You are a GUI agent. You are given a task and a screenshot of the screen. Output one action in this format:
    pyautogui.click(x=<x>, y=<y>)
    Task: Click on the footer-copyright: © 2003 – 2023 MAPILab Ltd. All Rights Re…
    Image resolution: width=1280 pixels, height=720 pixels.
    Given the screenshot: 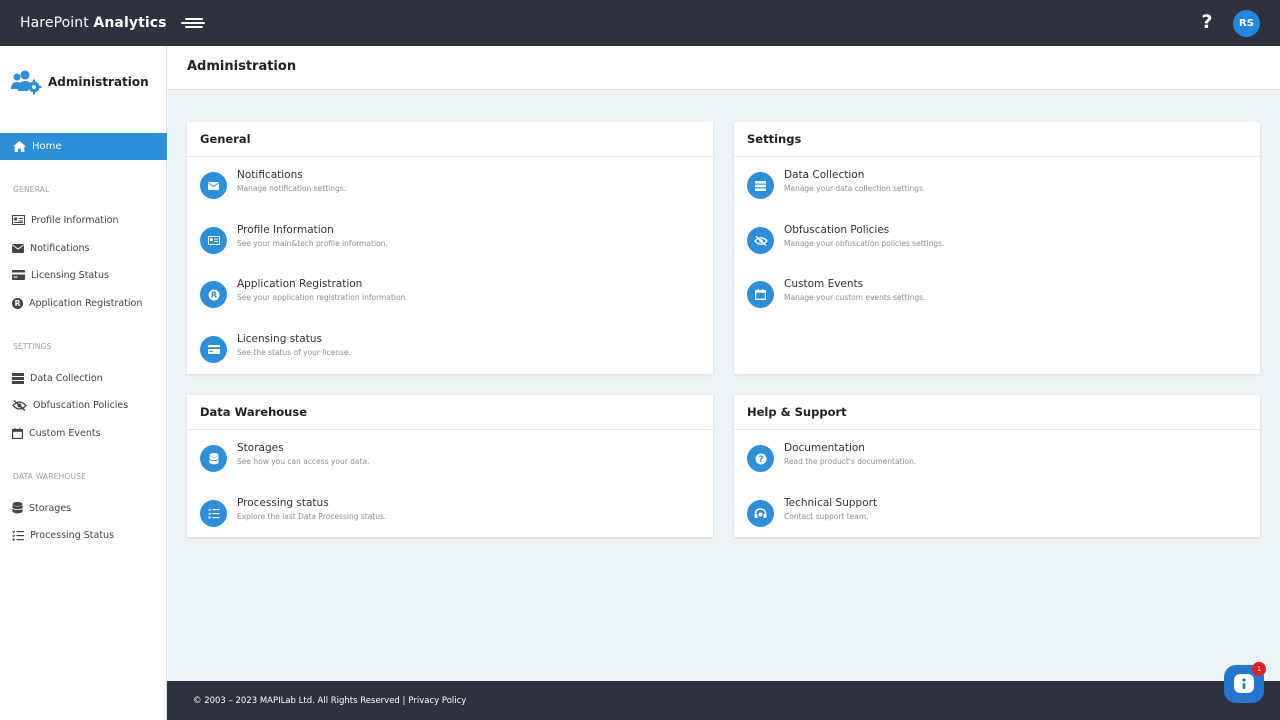 What is the action you would take?
    pyautogui.click(x=299, y=700)
    